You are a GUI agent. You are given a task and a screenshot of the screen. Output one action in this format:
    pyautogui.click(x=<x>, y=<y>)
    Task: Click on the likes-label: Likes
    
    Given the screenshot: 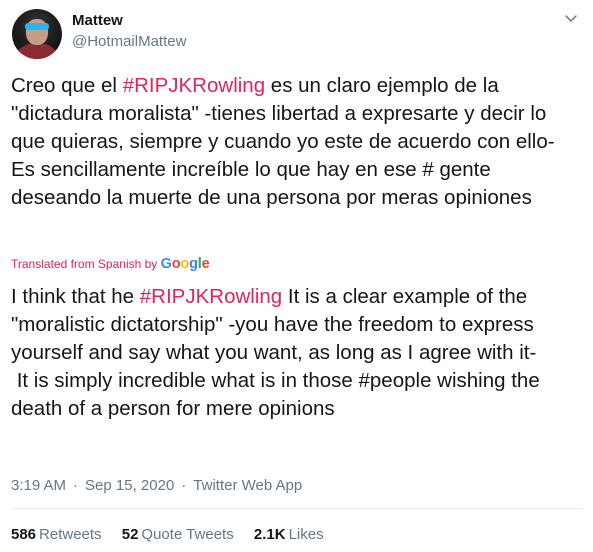 What is the action you would take?
    pyautogui.click(x=306, y=534)
    